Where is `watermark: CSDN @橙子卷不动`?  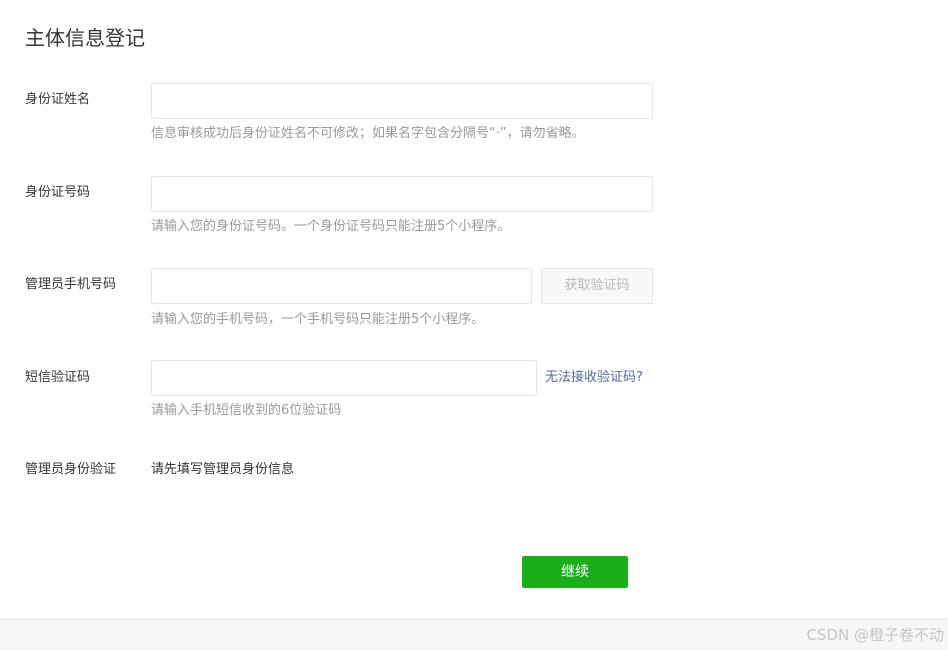
watermark: CSDN @橙子卷不动 is located at coordinates (875, 635).